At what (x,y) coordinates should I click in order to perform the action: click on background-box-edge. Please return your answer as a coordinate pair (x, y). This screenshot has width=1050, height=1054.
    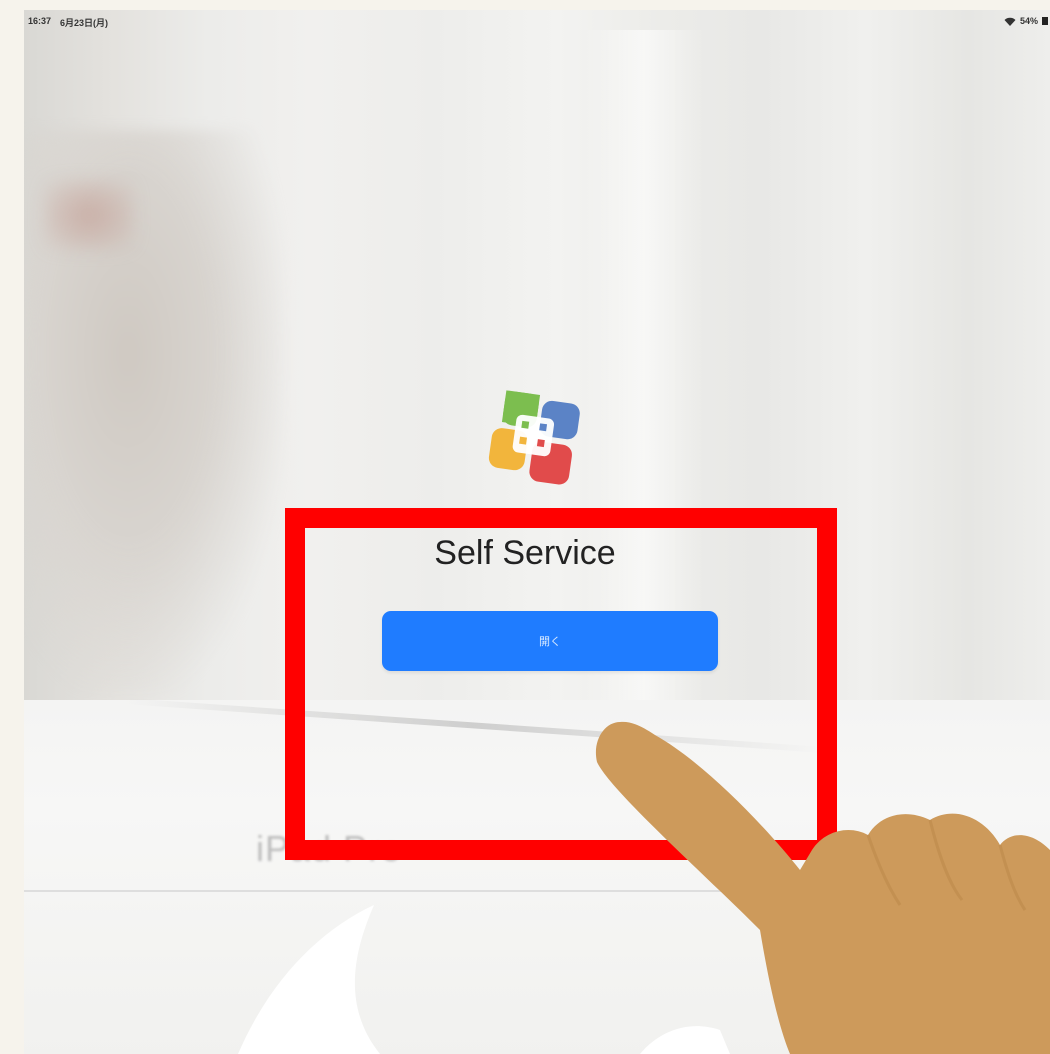
    Looking at the image, I should click on (537, 891).